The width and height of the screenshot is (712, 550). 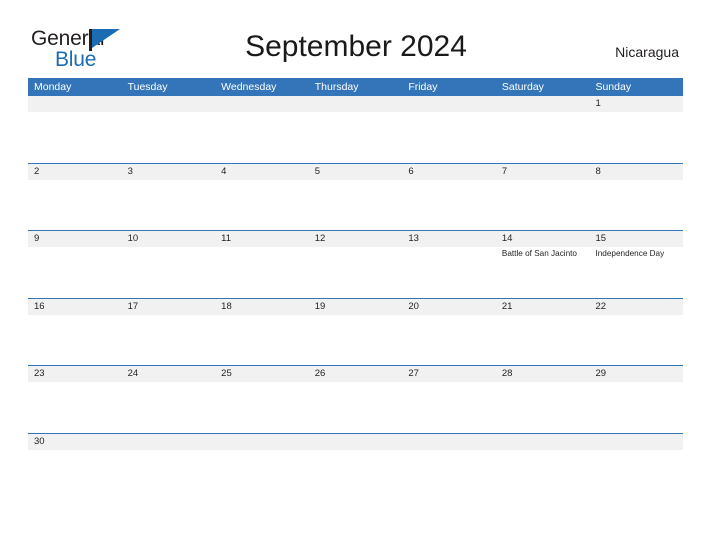 I want to click on weekday-header-saturday: Saturday, so click(x=522, y=87).